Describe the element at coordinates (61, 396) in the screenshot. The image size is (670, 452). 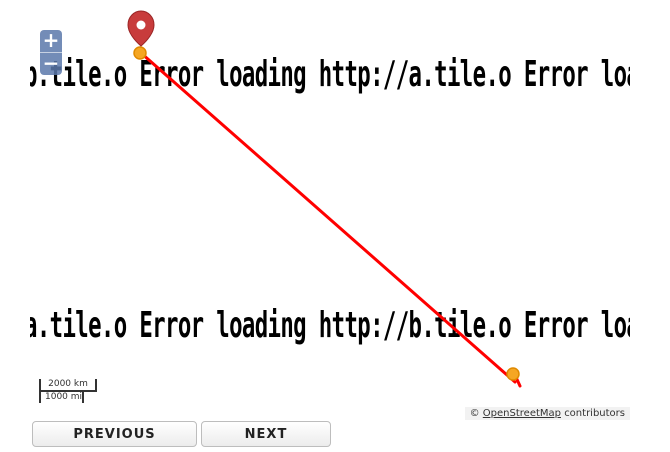
I see `scale-imperial: 1000 mi` at that location.